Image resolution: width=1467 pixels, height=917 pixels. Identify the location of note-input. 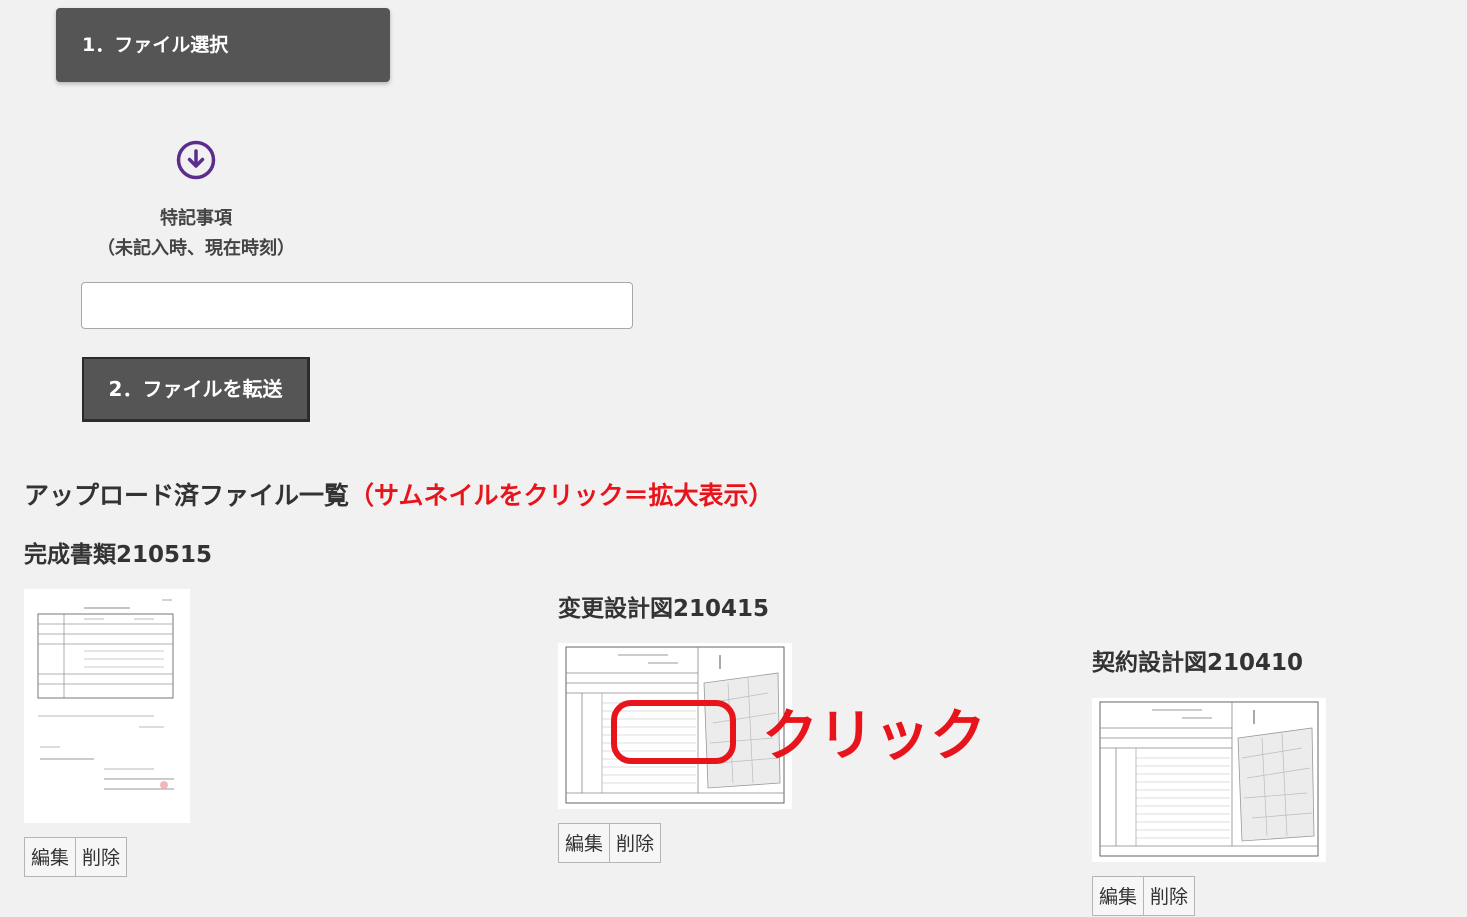
(357, 305).